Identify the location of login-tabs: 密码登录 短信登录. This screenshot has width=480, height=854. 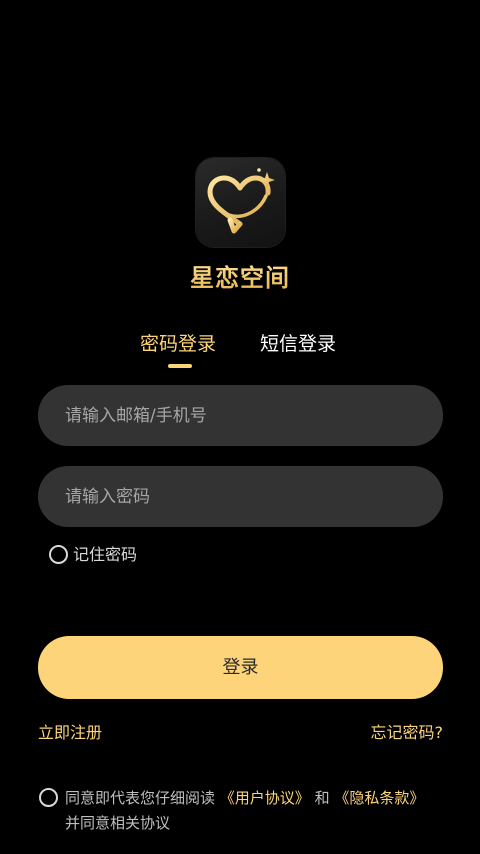
(240, 350).